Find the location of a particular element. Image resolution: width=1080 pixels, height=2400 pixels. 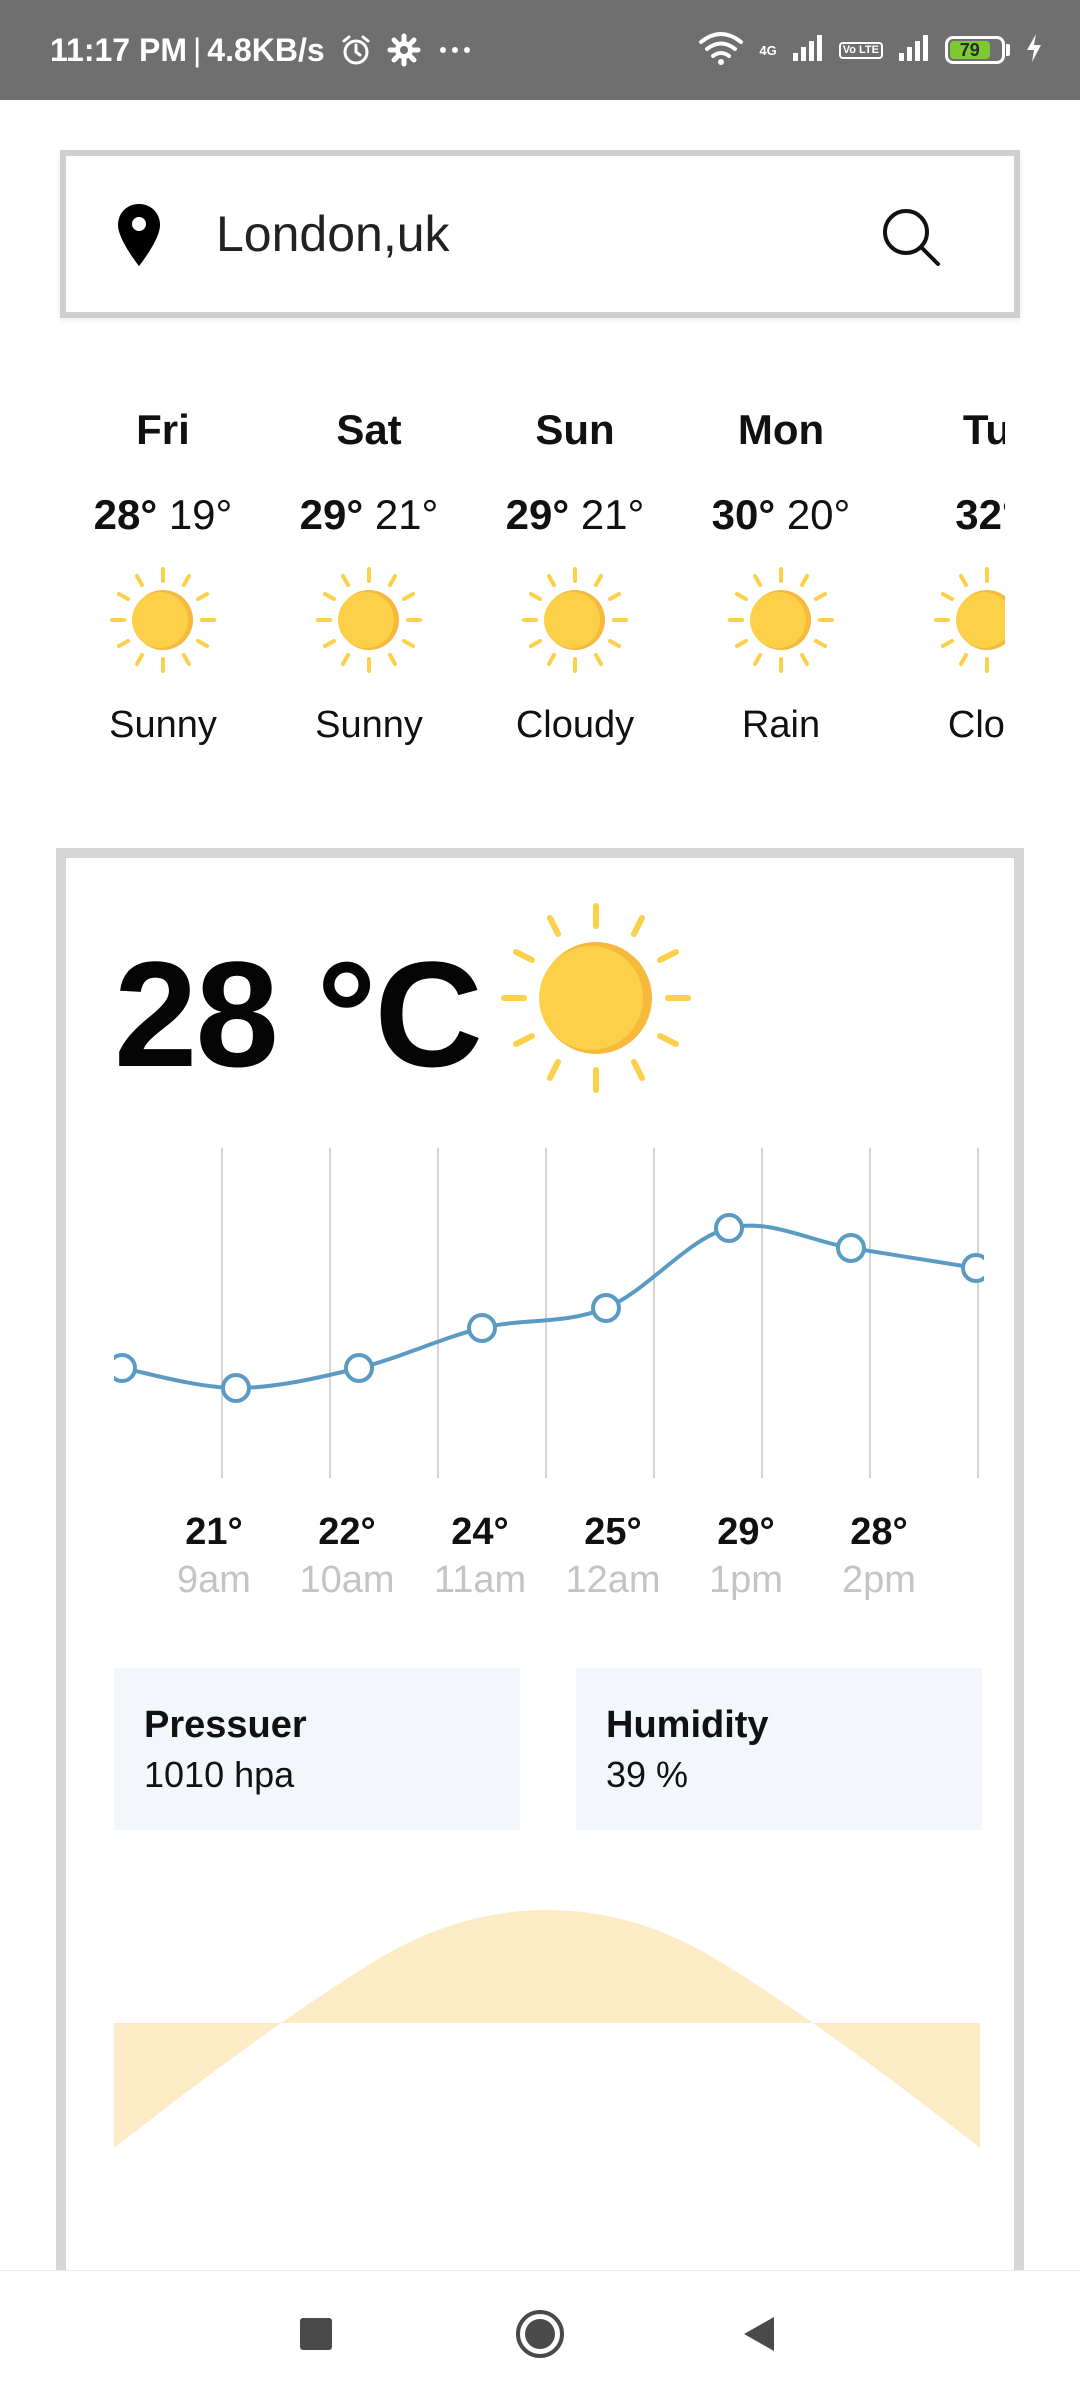

forecast-high: 28° is located at coordinates (125, 514).